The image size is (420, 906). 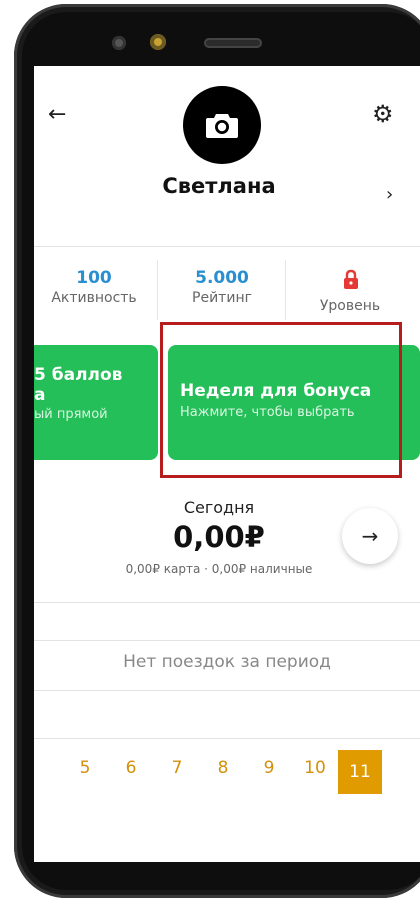 What do you see at coordinates (158, 42) in the screenshot?
I see `sensor-icon` at bounding box center [158, 42].